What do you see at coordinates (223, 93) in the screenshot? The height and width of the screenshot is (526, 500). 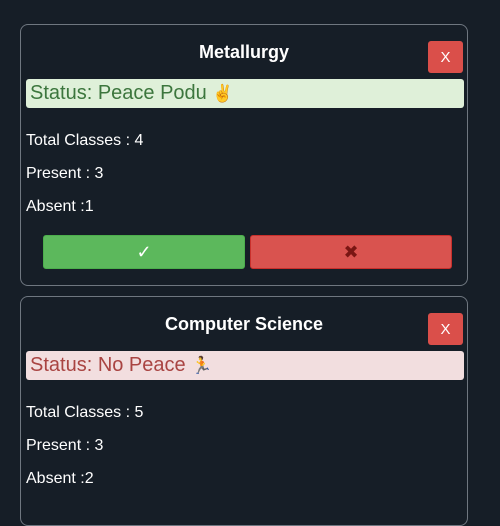 I see `peace-icon: ✌` at bounding box center [223, 93].